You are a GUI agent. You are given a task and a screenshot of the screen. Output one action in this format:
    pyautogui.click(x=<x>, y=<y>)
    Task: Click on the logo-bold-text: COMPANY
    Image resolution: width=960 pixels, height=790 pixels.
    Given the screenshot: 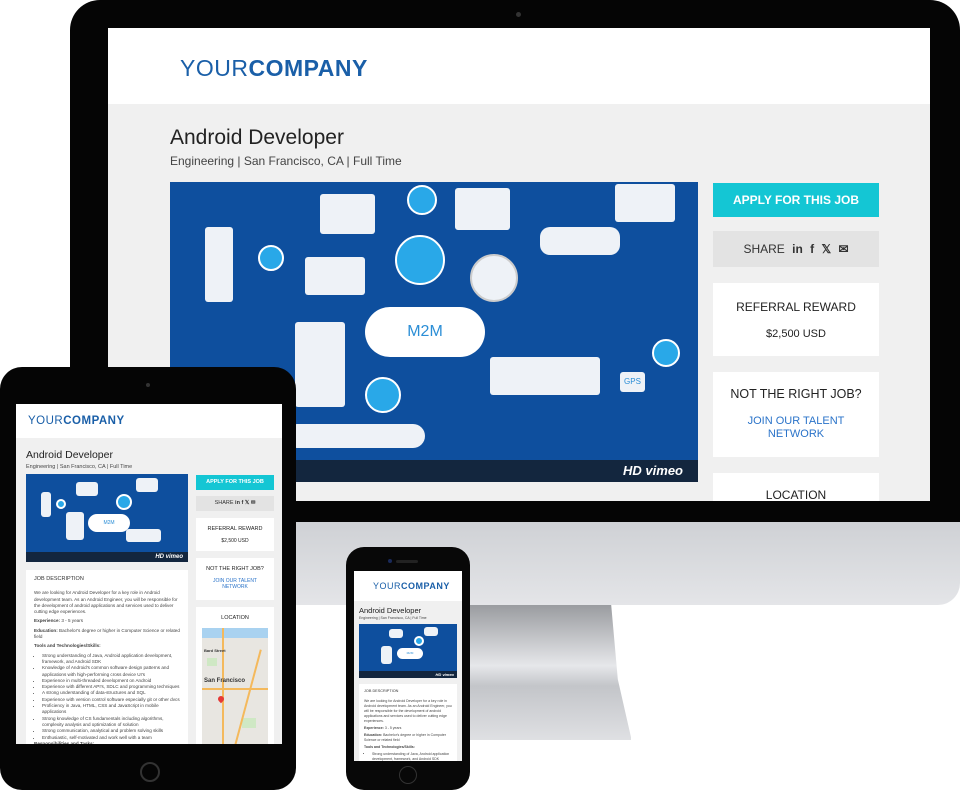 What is the action you would take?
    pyautogui.click(x=308, y=68)
    